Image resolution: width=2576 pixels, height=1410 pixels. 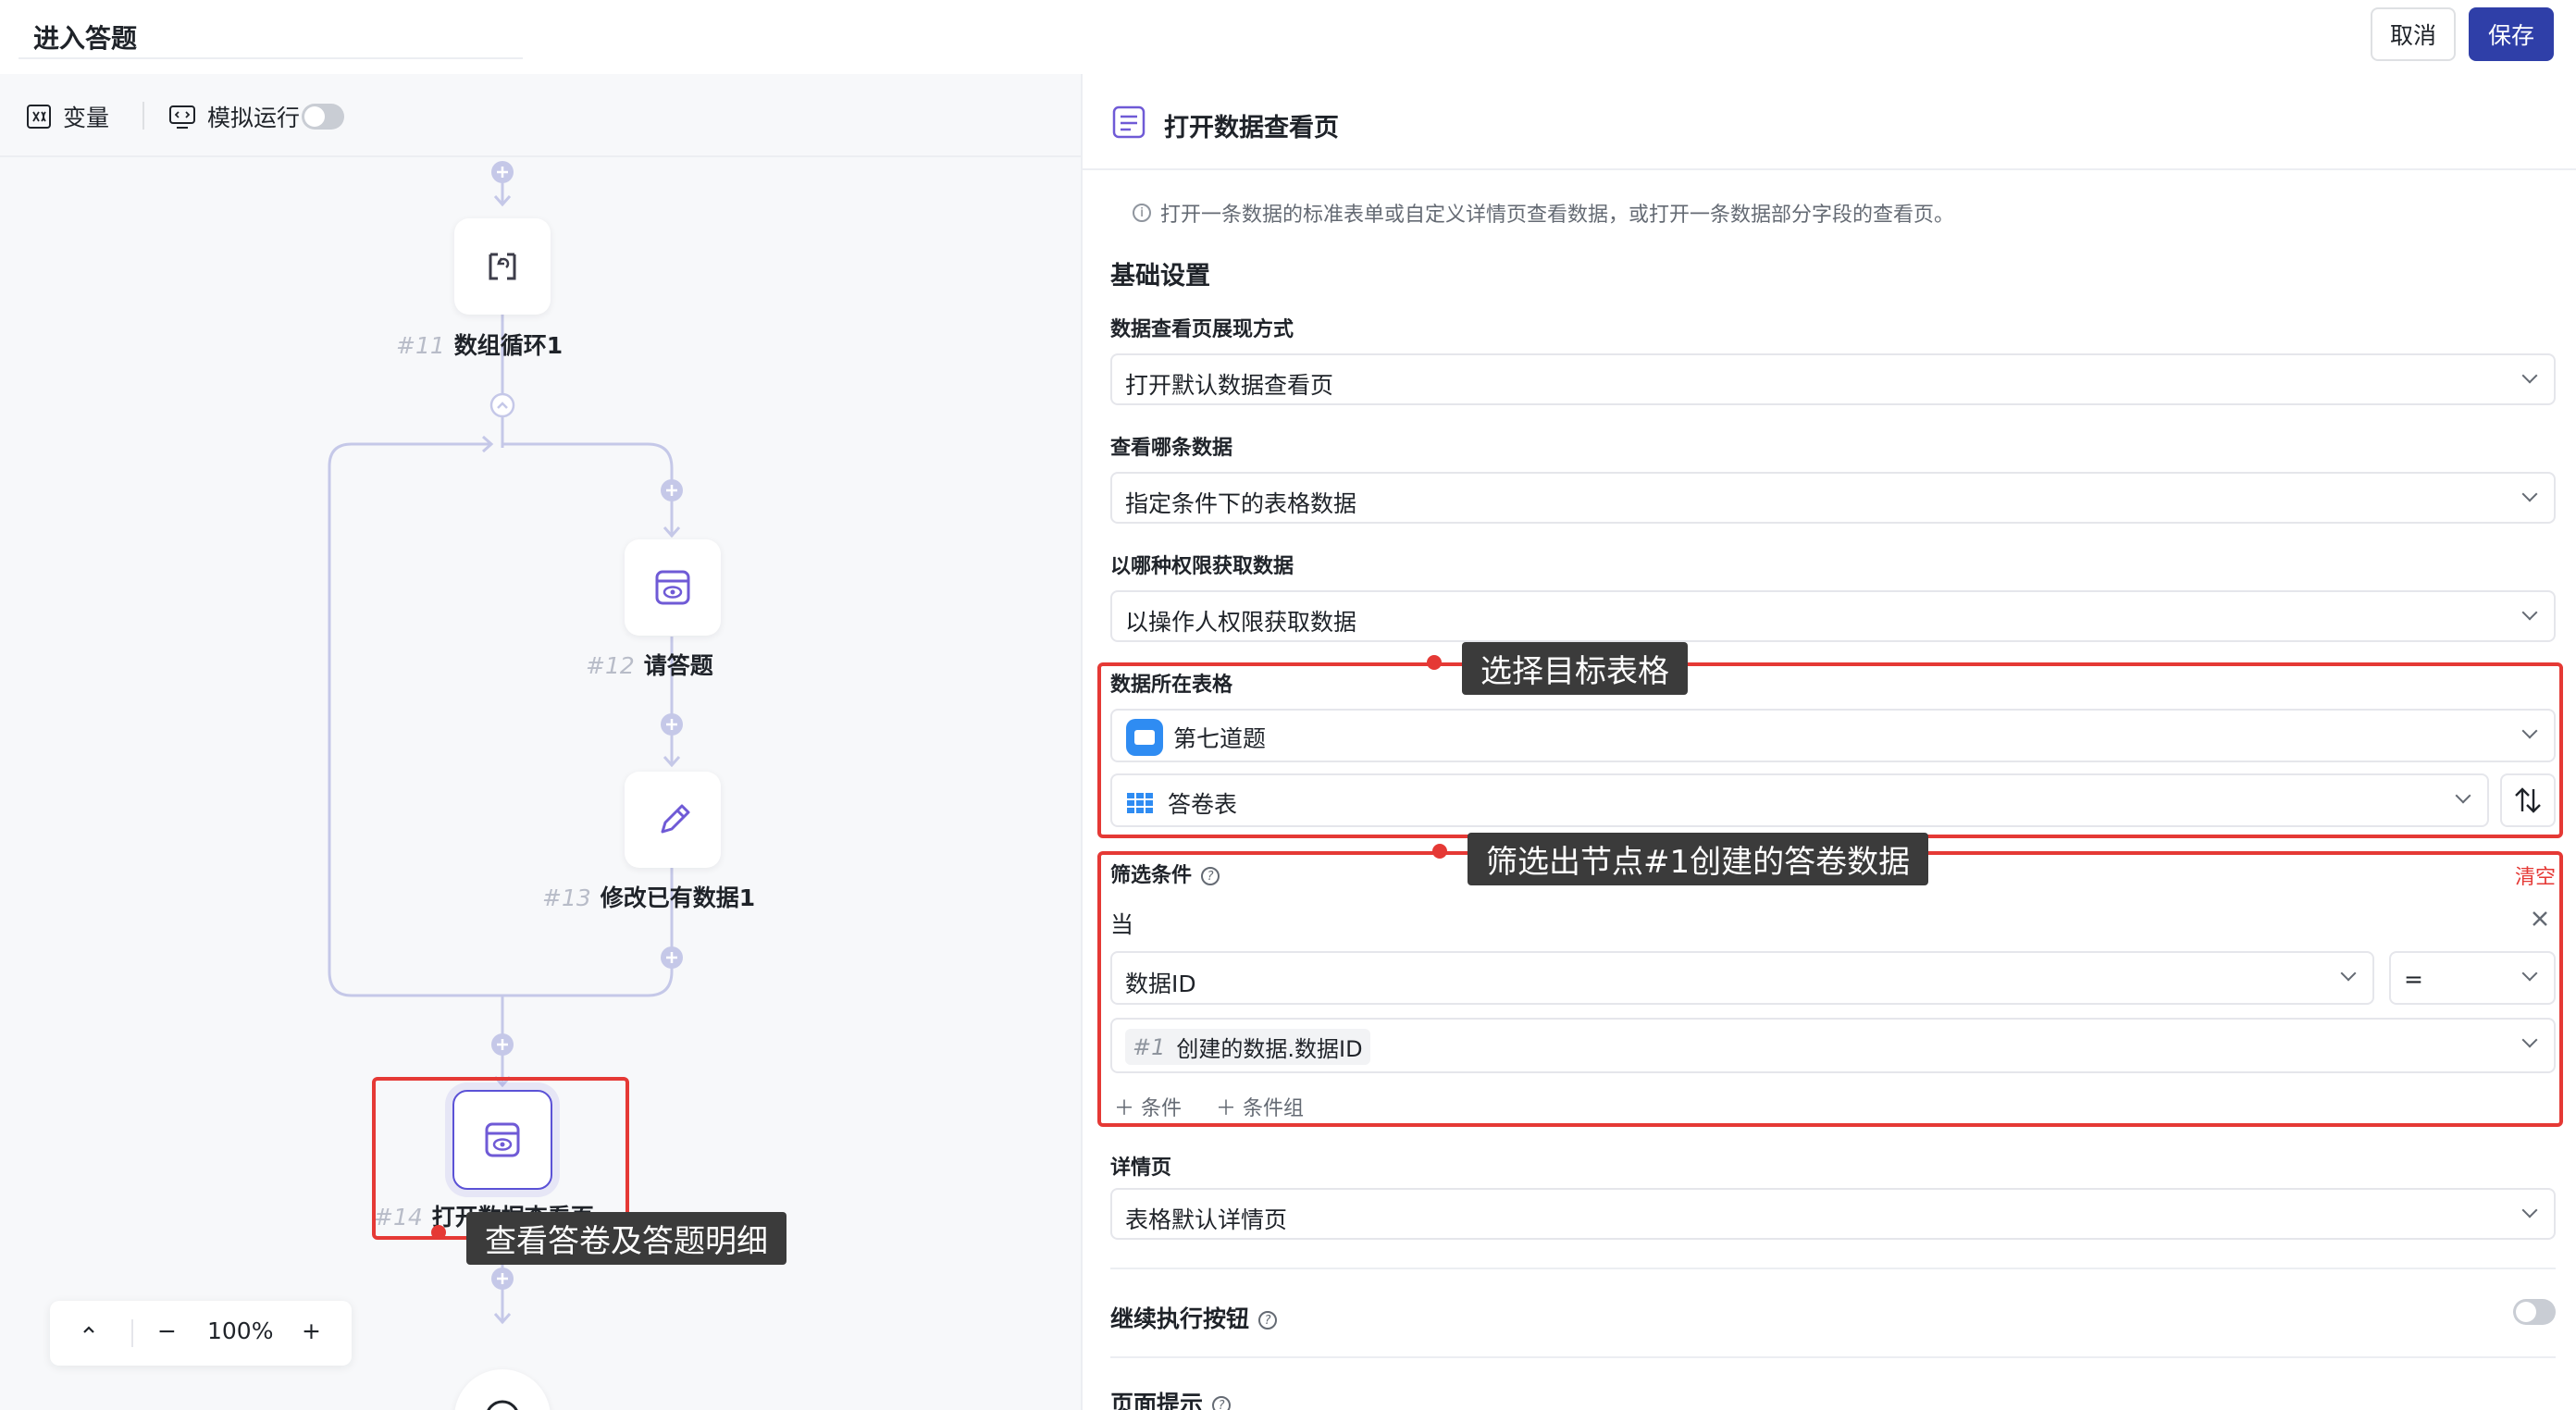 What do you see at coordinates (678, 665) in the screenshot?
I see `node-title: 请答题` at bounding box center [678, 665].